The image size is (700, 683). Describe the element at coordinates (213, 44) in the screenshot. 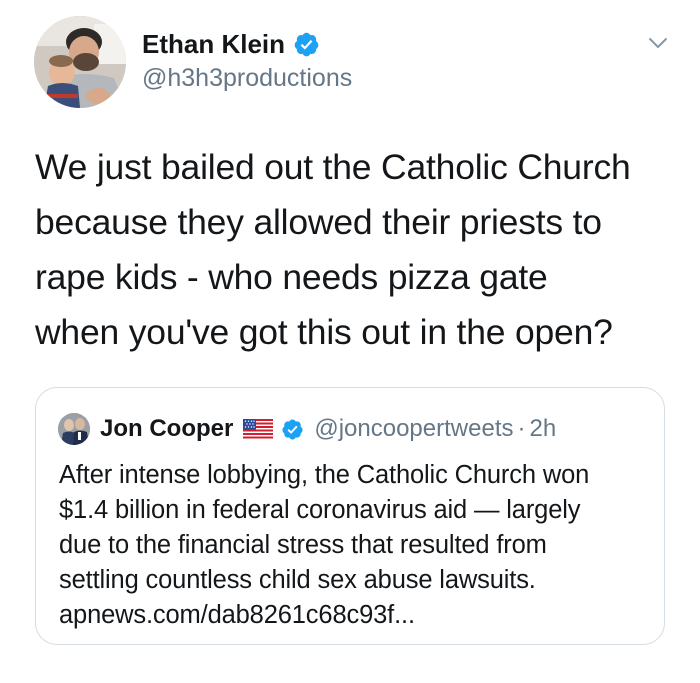

I see `author-display-name: Ethan Klein` at that location.